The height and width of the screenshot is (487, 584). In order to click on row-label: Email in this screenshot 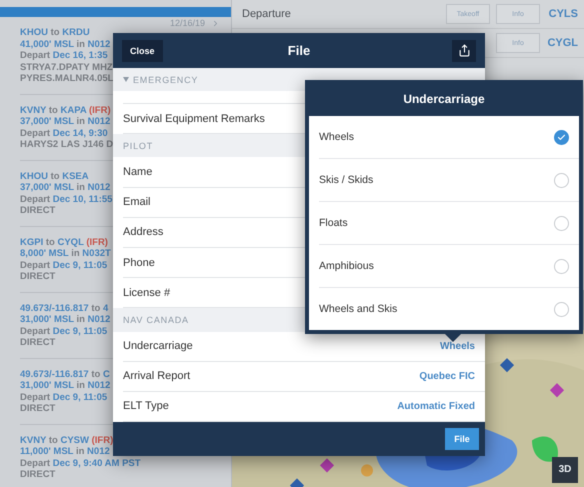, I will do `click(137, 202)`.